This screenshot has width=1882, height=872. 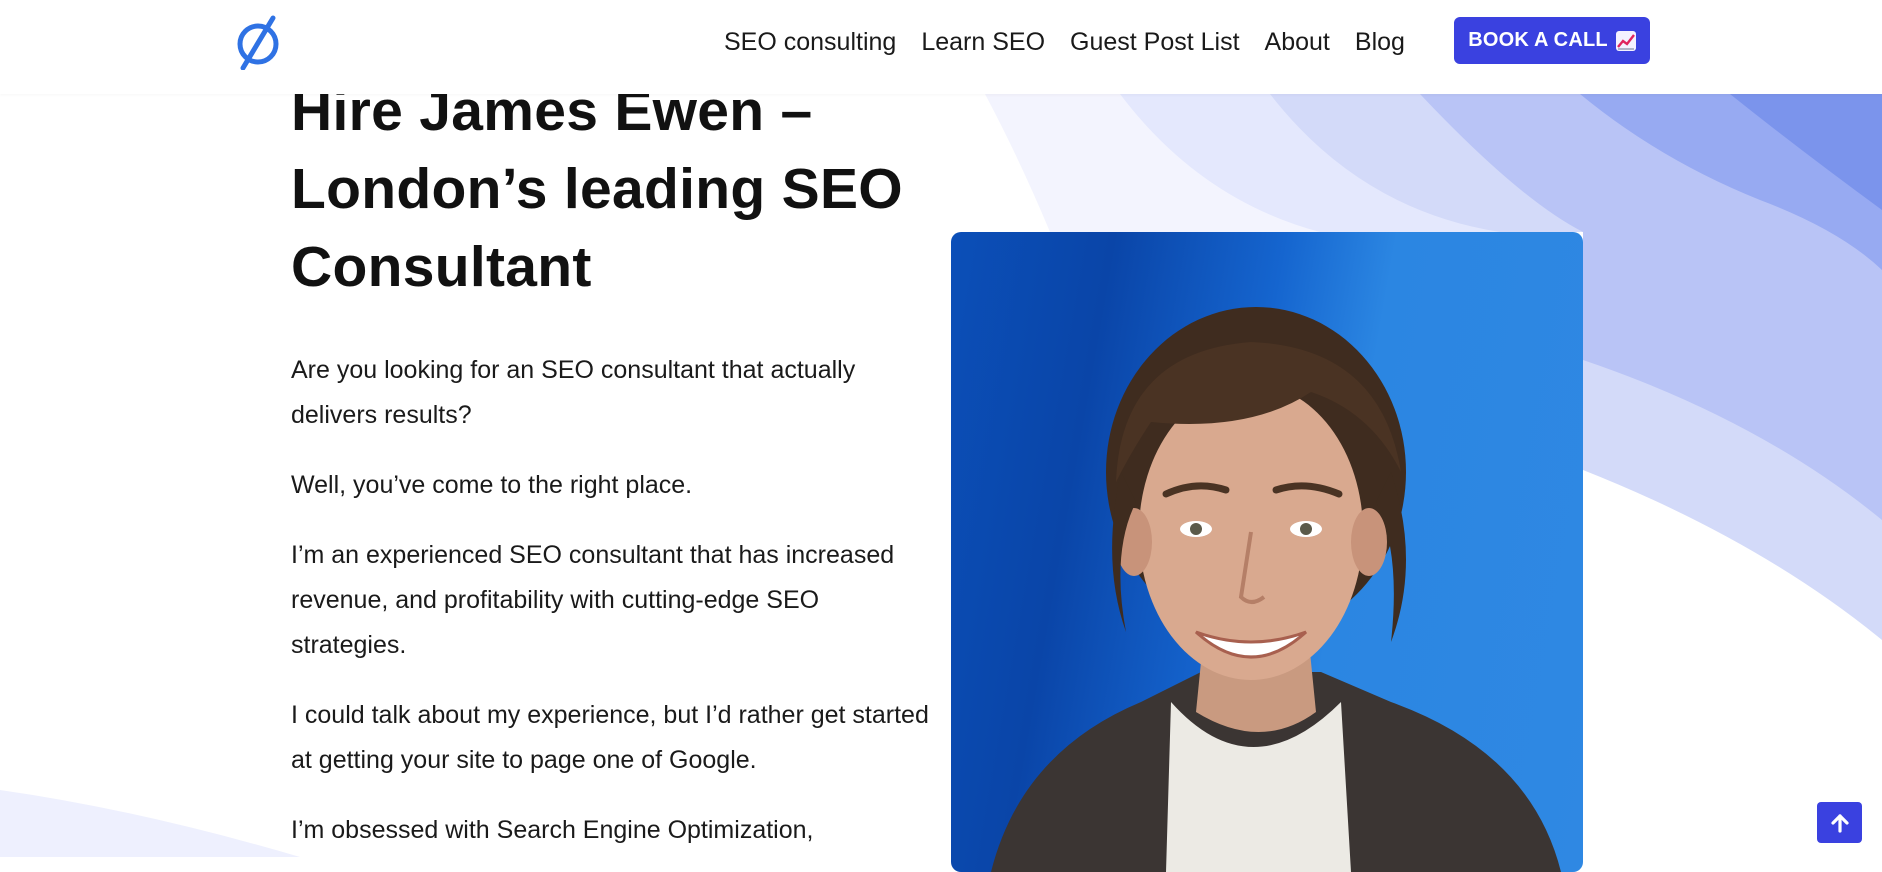 I want to click on intro-paragraph-2: Well, you’ve come to the right place., so click(x=492, y=485).